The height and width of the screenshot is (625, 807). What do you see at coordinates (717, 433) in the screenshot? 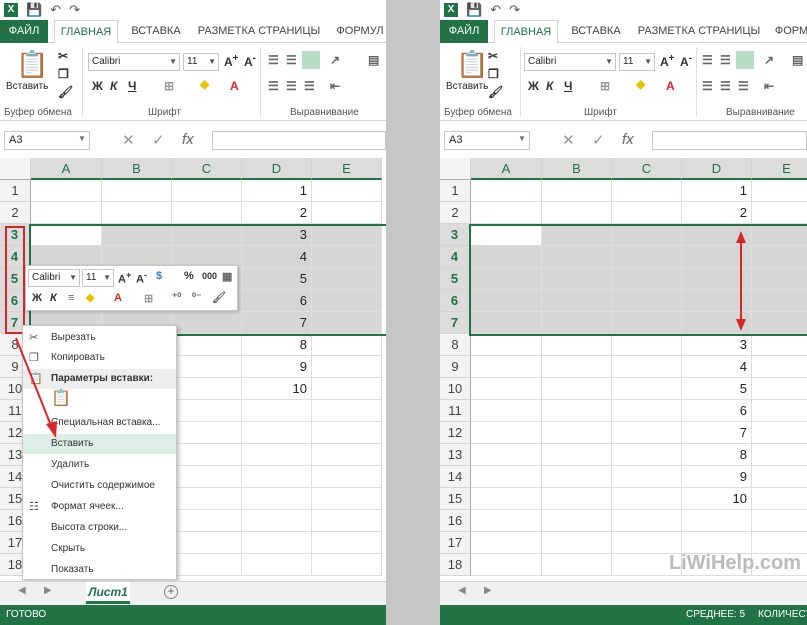
I see `cell-d12: 7` at bounding box center [717, 433].